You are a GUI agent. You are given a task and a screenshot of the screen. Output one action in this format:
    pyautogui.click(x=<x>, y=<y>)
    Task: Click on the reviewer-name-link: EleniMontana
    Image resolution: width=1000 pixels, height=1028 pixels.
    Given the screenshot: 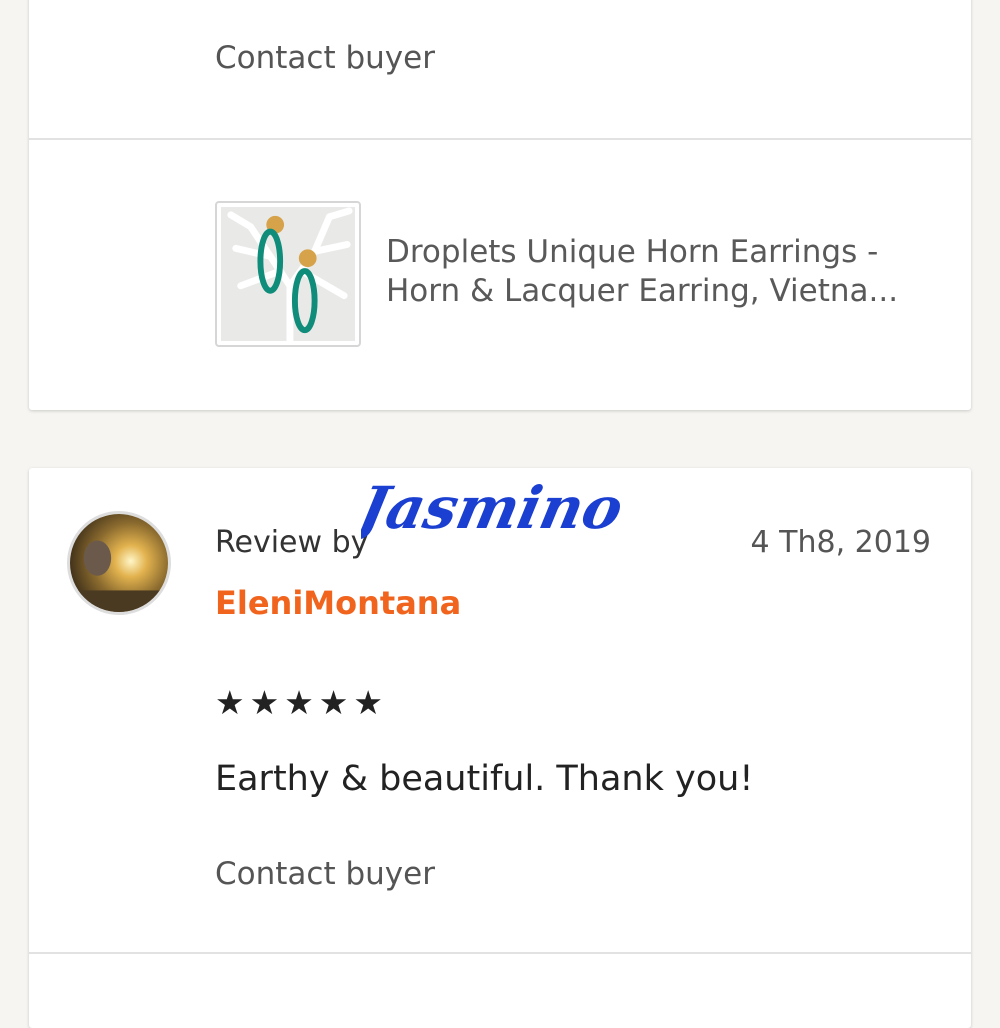 What is the action you would take?
    pyautogui.click(x=338, y=603)
    